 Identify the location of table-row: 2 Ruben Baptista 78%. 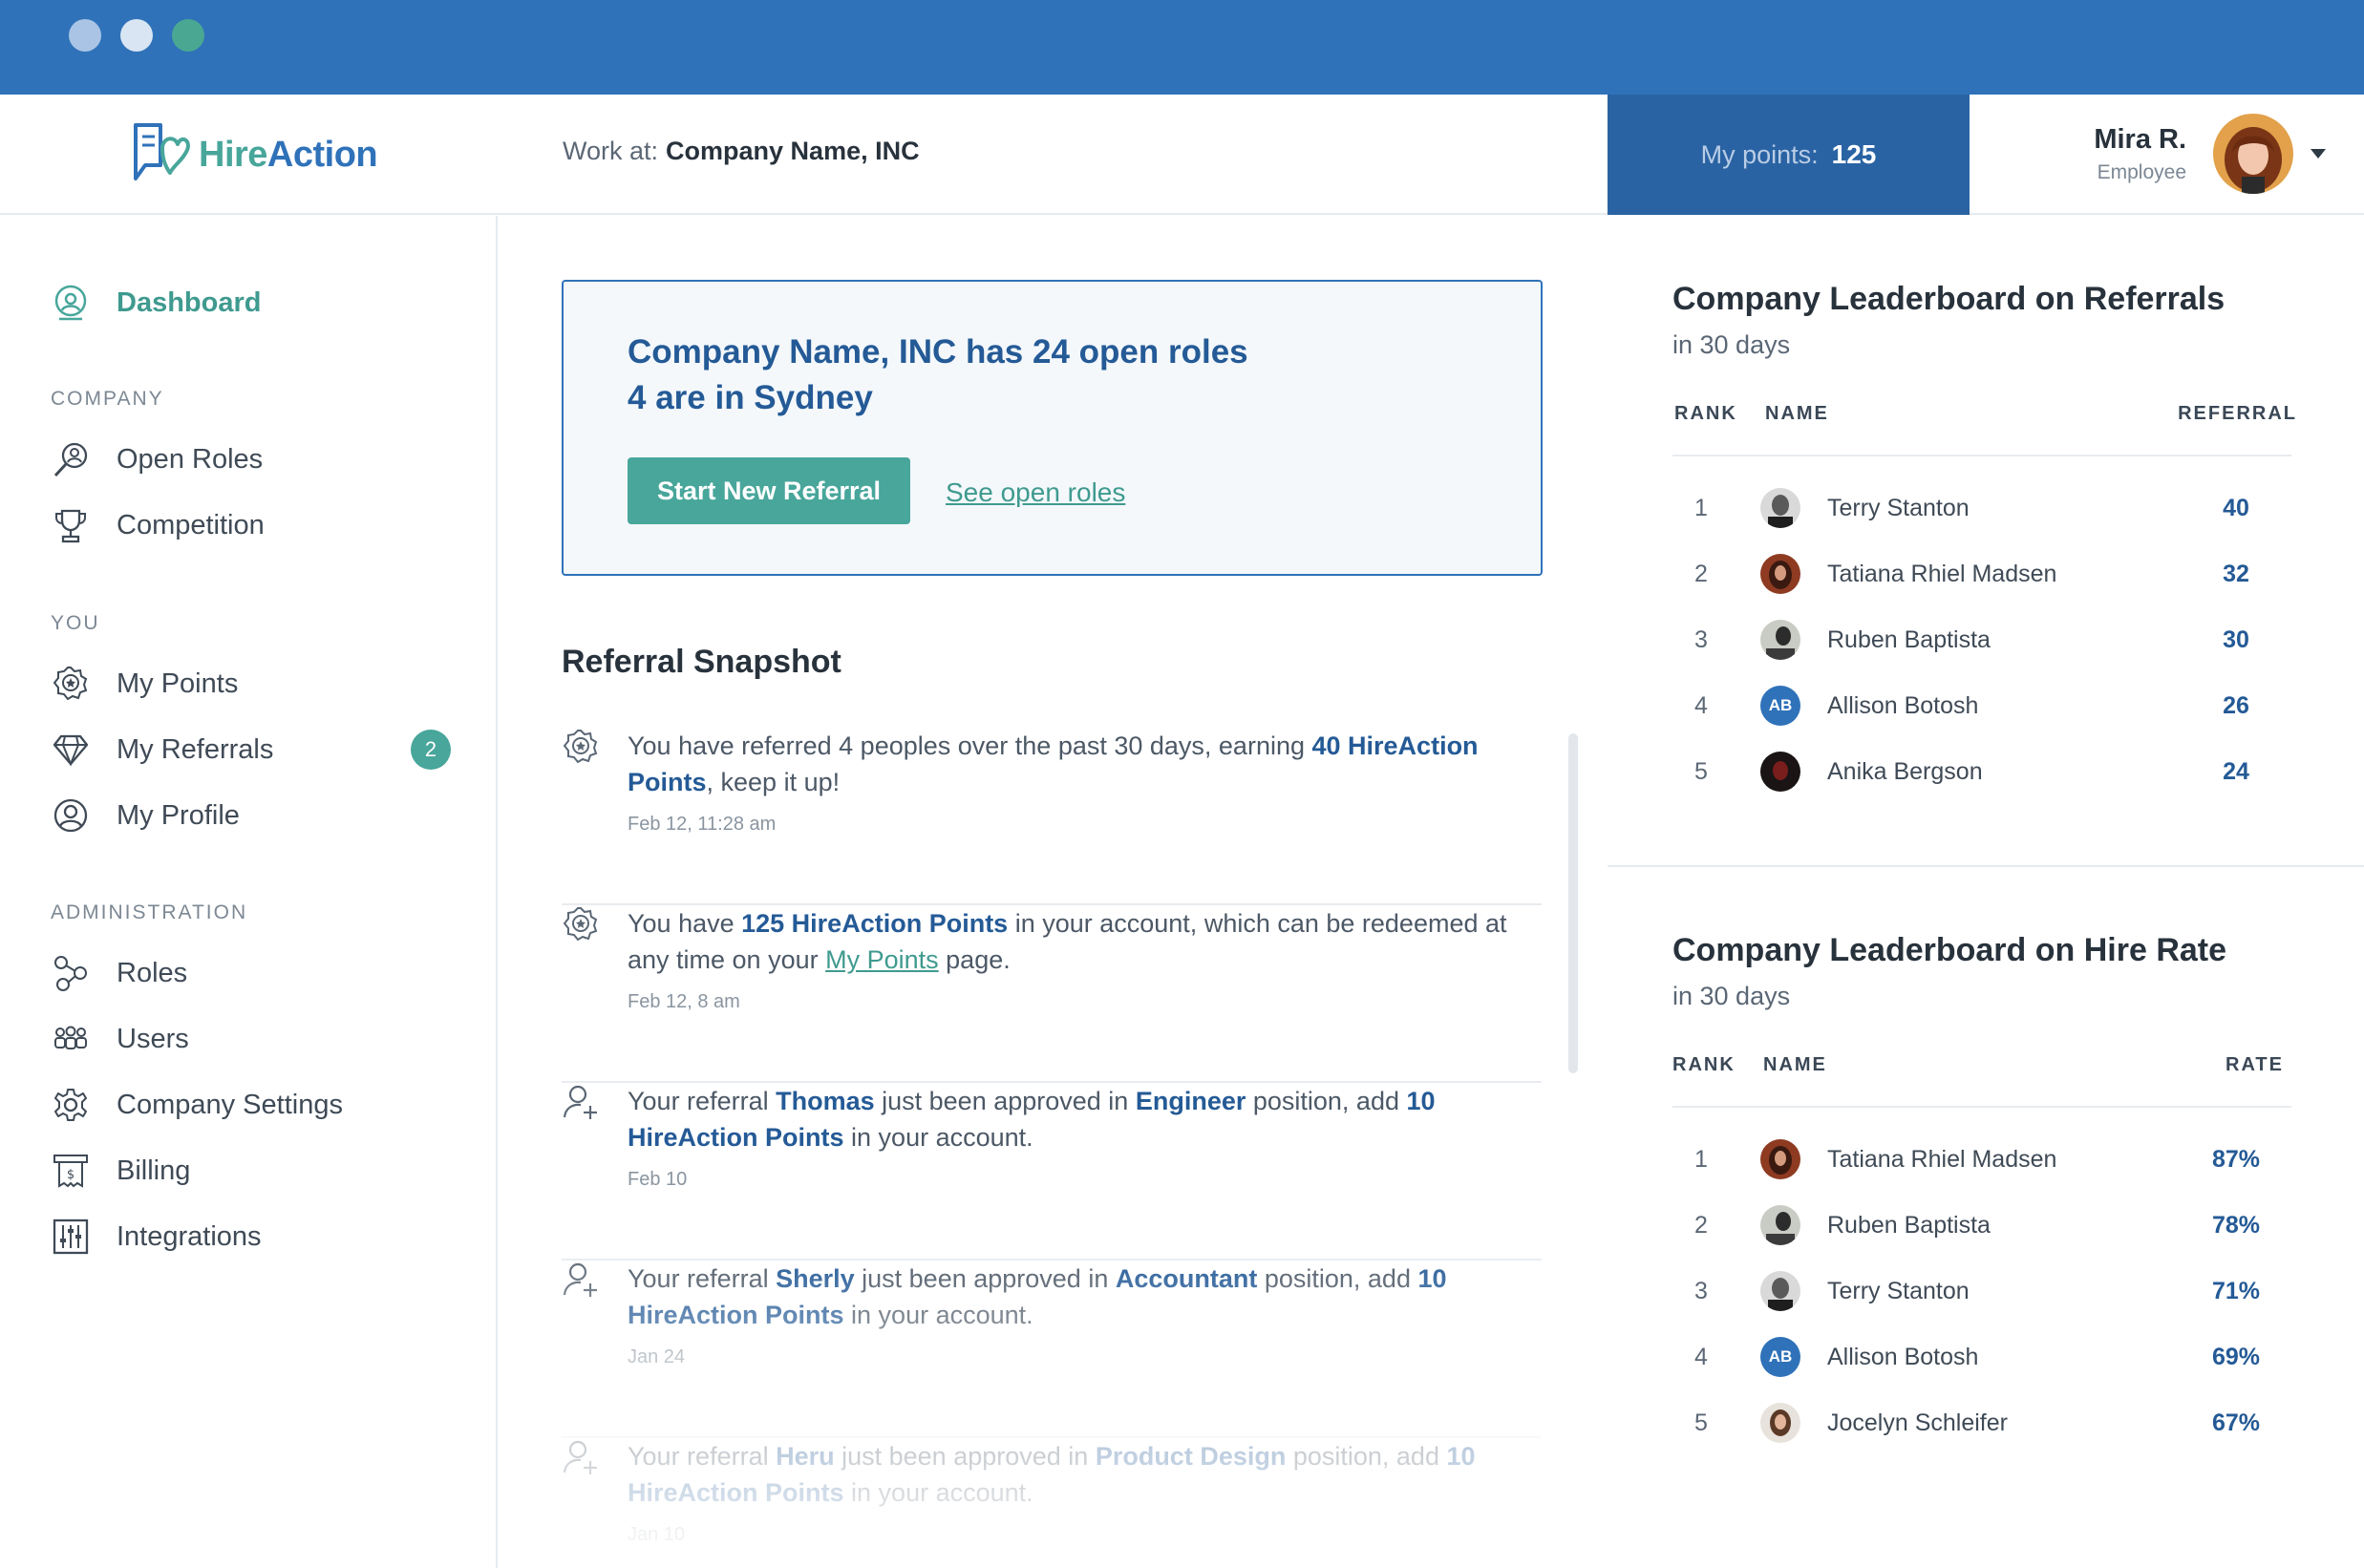
(1973, 1225).